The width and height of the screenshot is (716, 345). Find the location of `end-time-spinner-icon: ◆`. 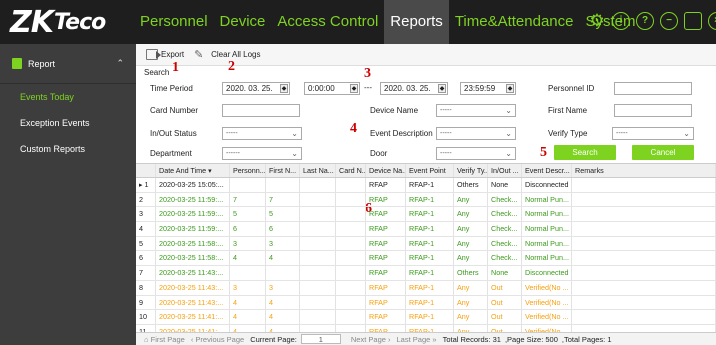

end-time-spinner-icon: ◆ is located at coordinates (510, 88).